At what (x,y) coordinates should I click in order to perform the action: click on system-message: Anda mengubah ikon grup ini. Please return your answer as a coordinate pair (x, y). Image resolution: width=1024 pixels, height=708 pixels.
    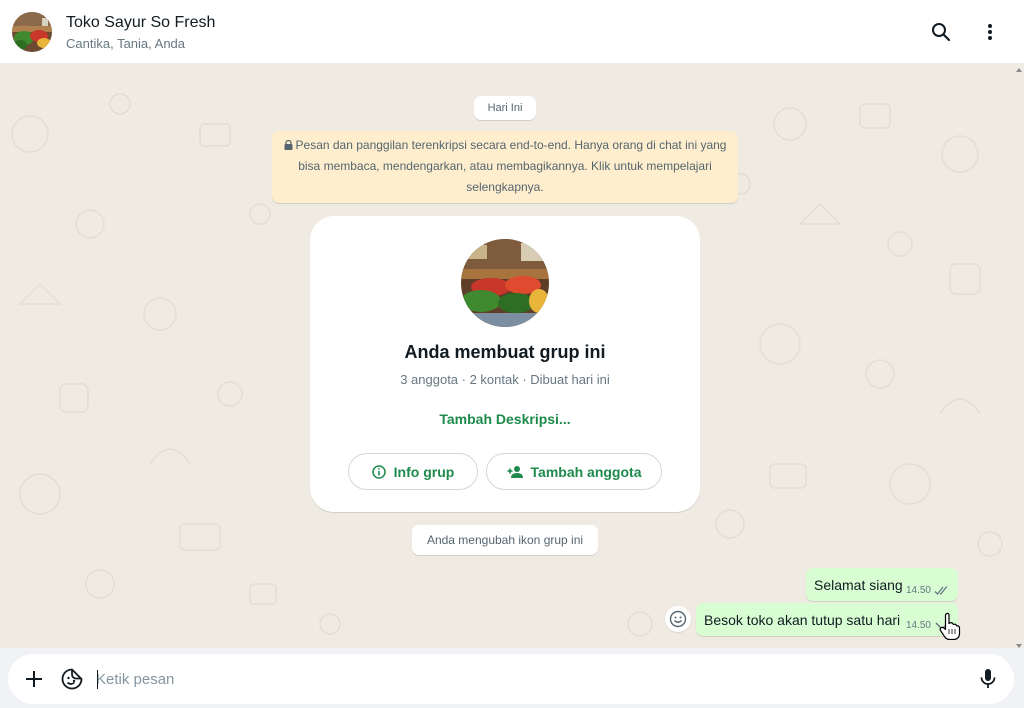
    Looking at the image, I should click on (505, 540).